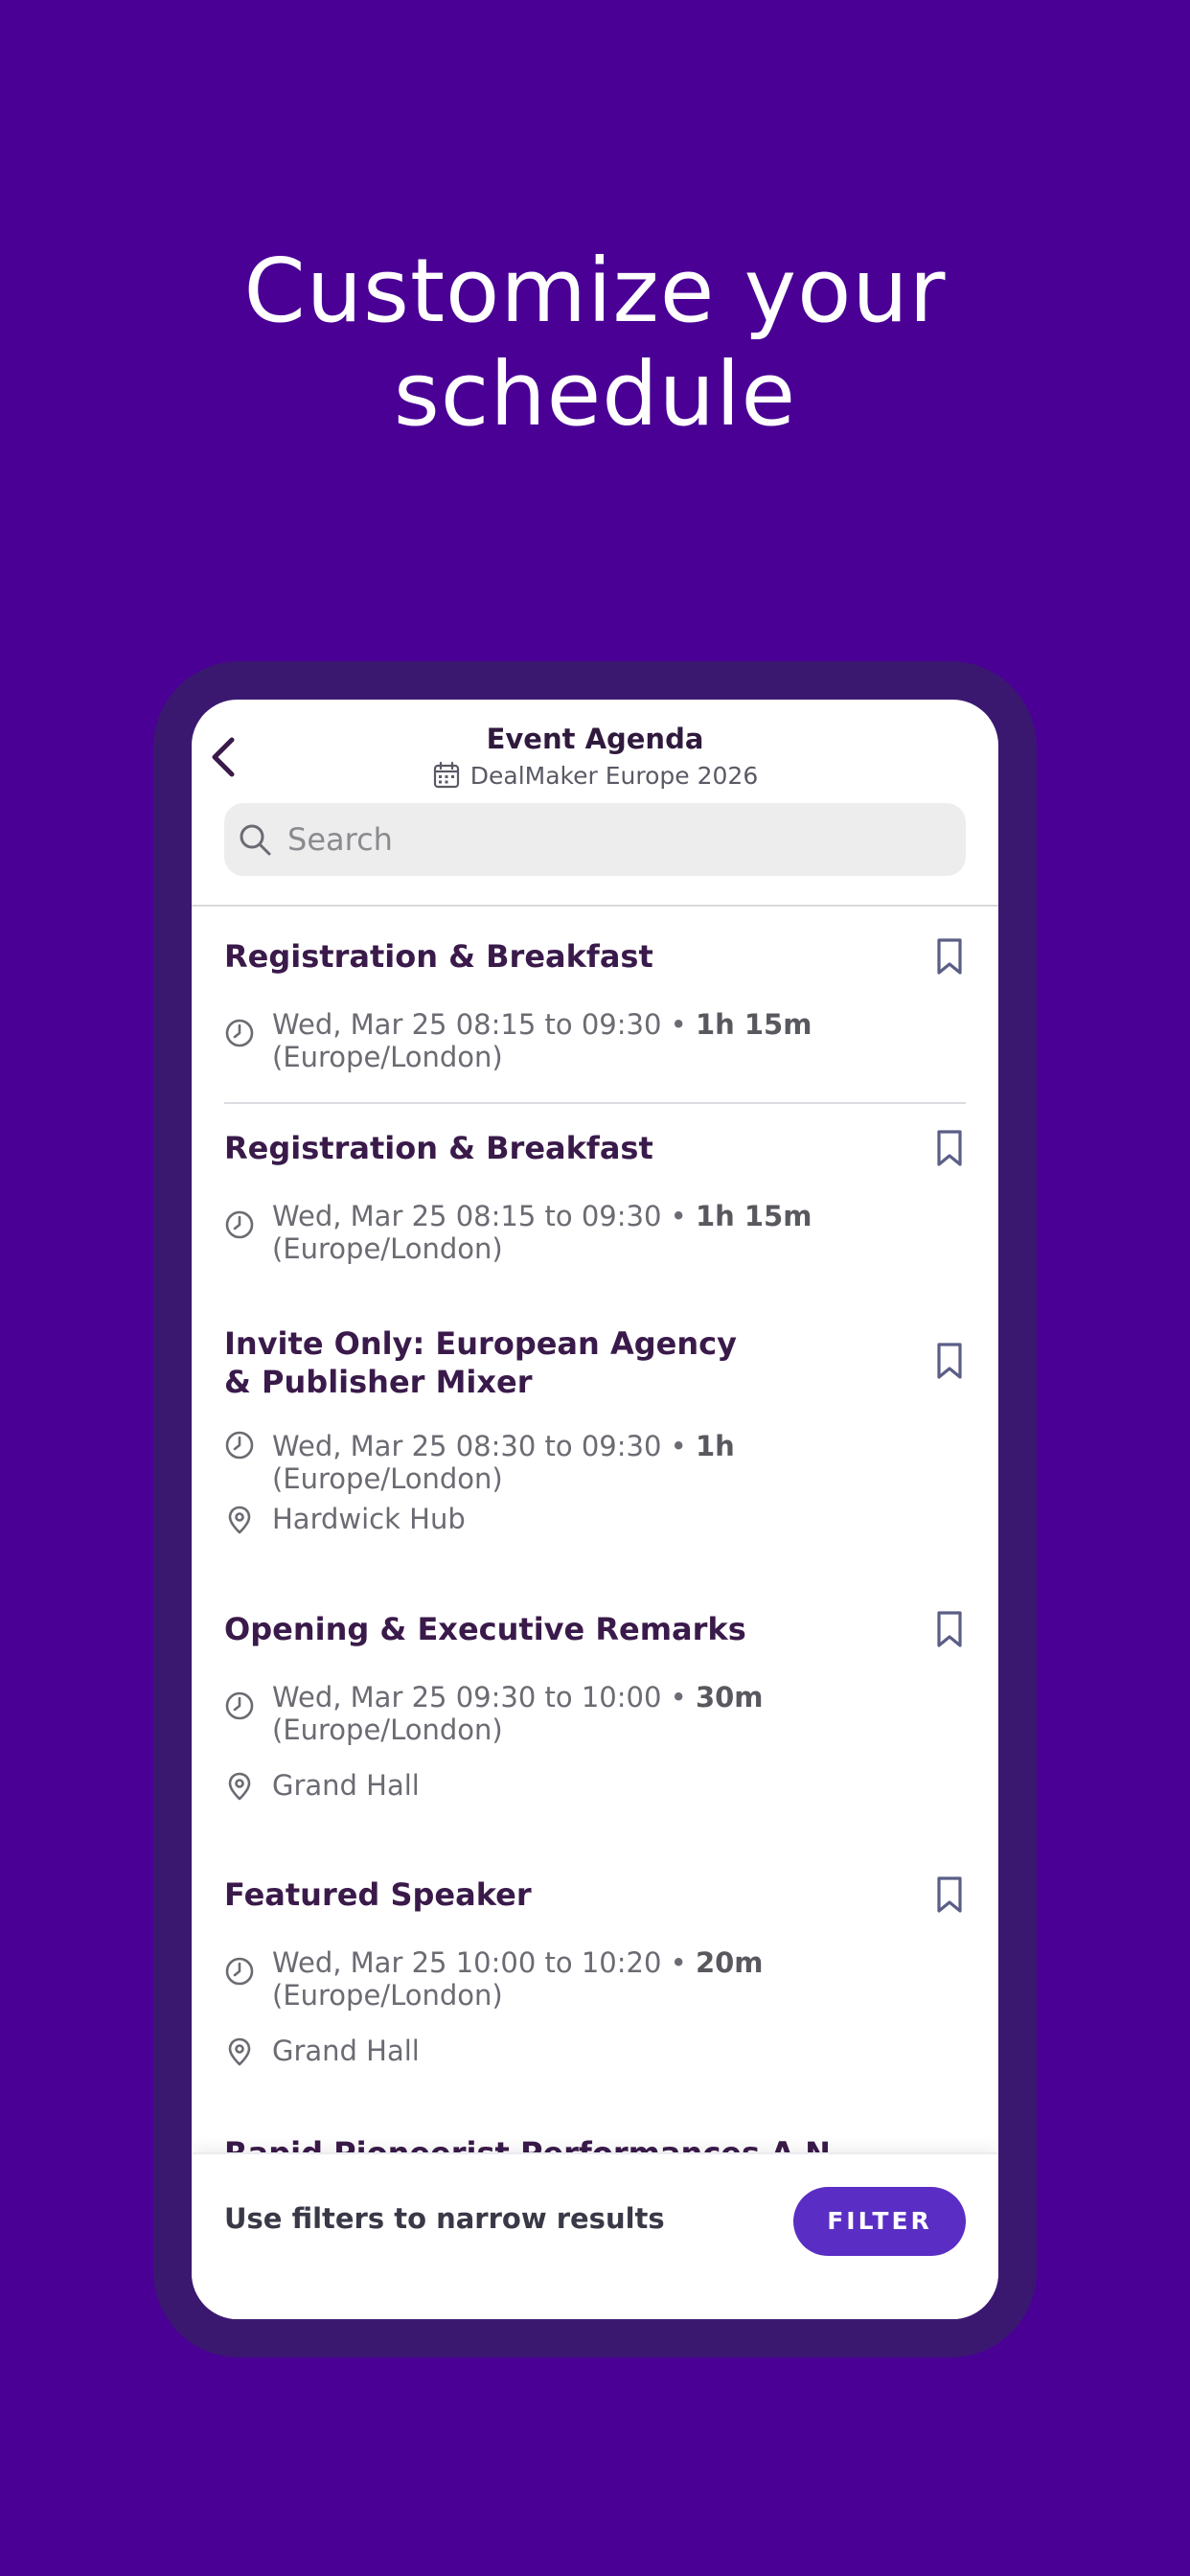 The image size is (1190, 2576). I want to click on filter-button: FILTER, so click(880, 2221).